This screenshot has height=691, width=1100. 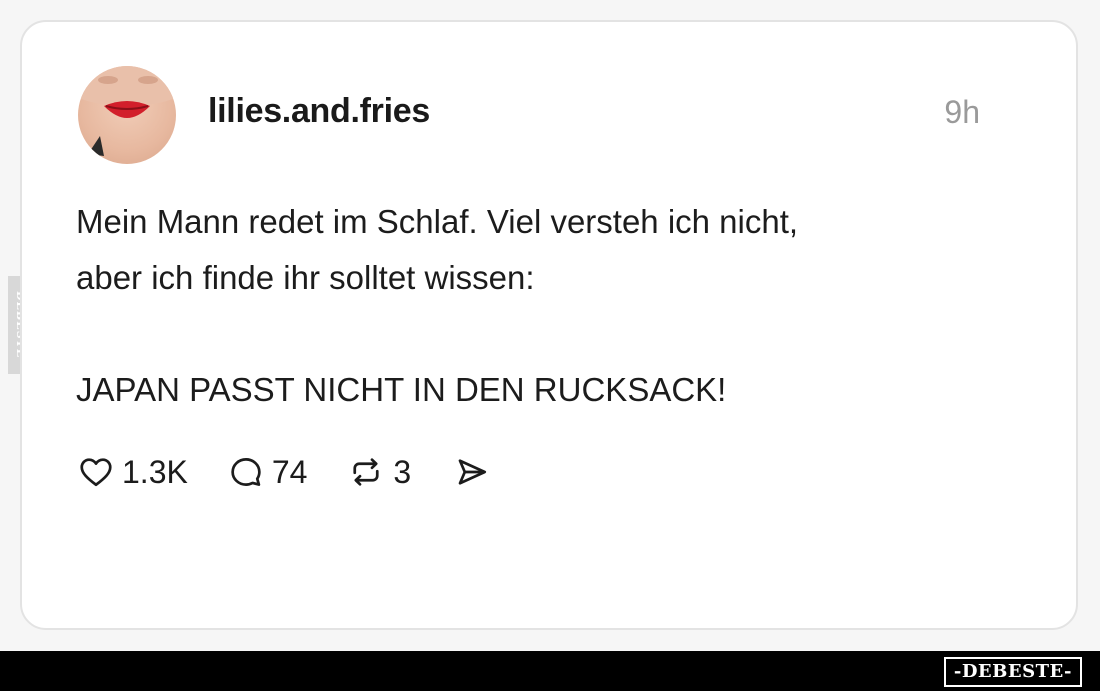 I want to click on send-icon, so click(x=472, y=472).